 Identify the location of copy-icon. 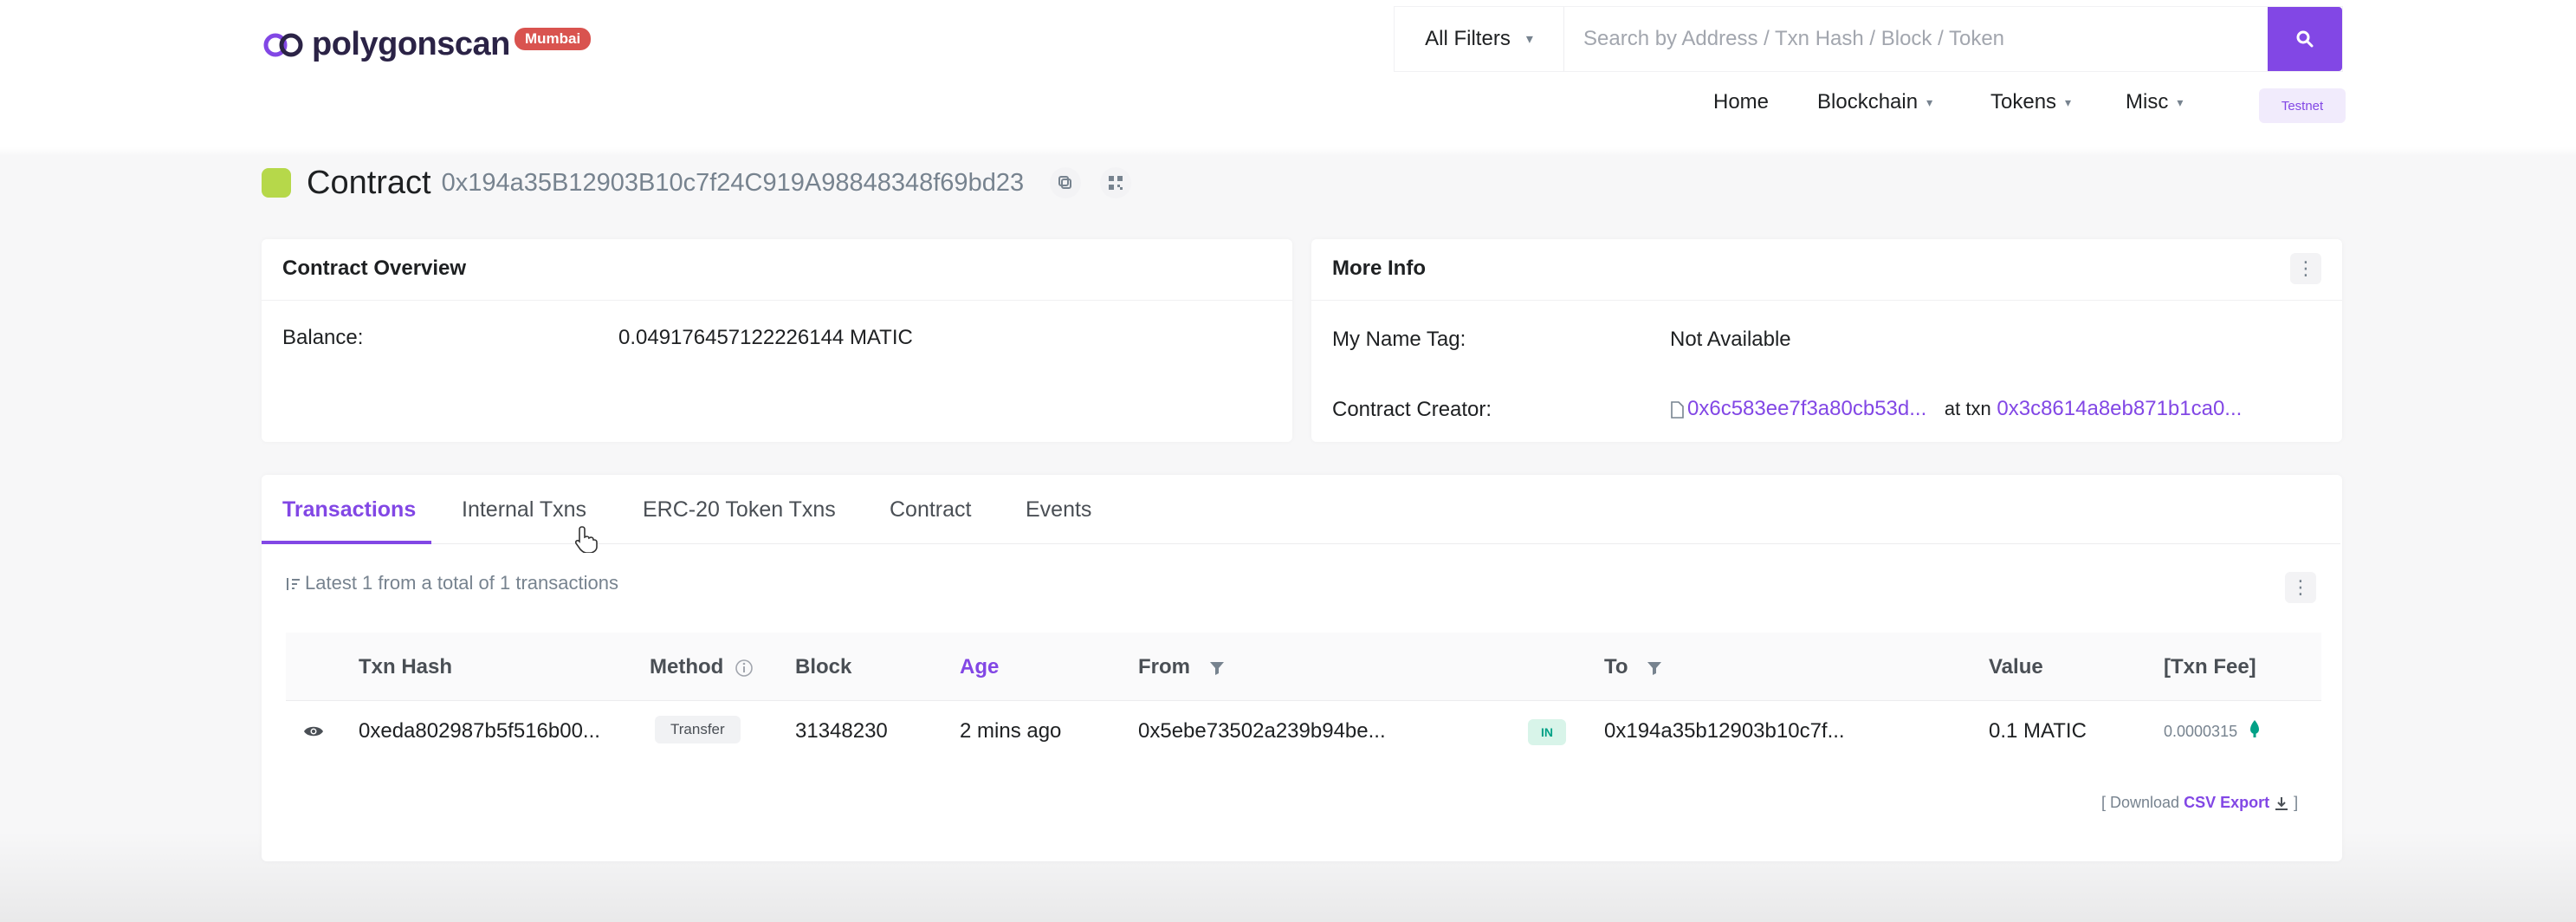
(1065, 182).